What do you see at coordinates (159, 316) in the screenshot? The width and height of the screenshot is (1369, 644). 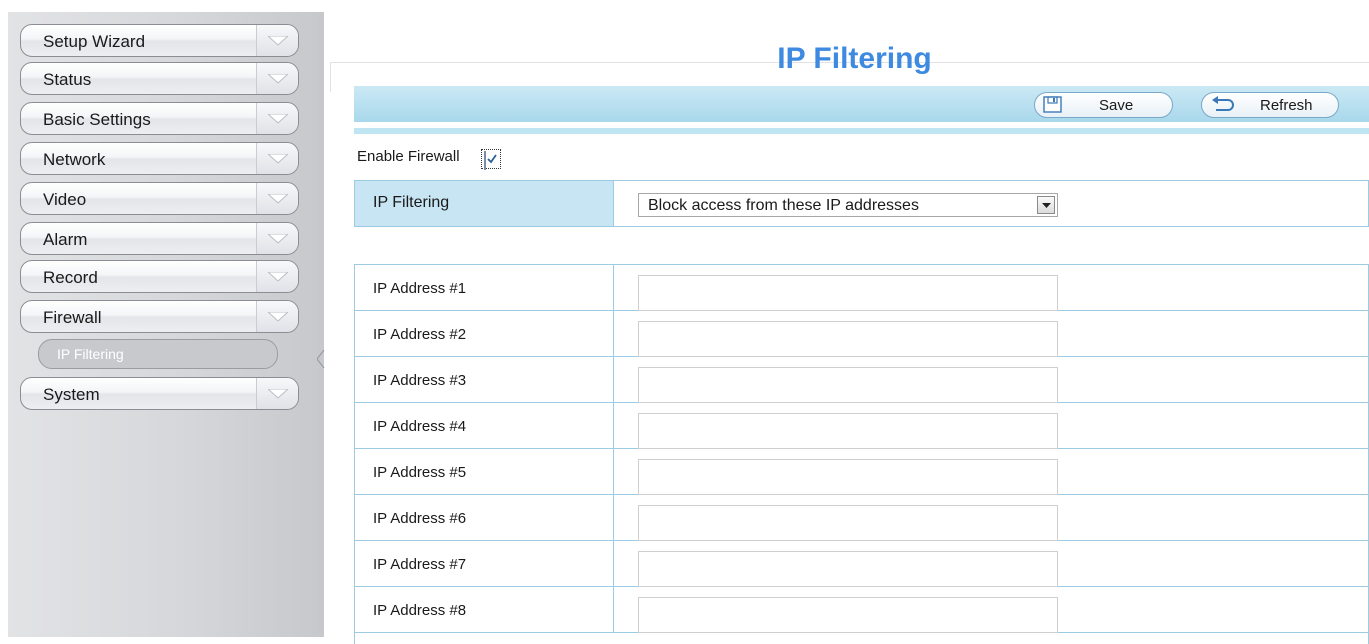 I see `menu-item-firewall: Firewall` at bounding box center [159, 316].